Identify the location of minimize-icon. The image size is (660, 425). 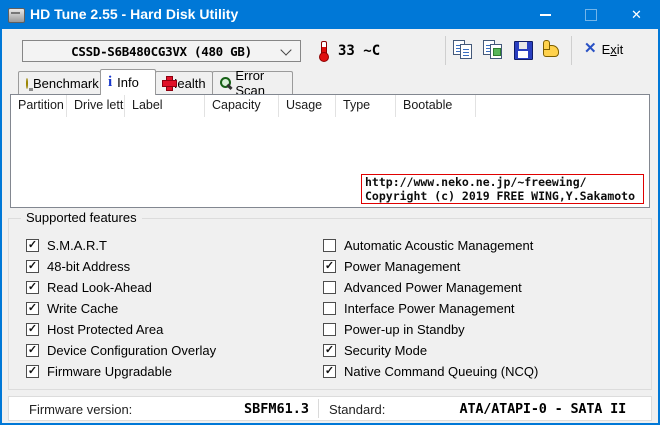
(545, 14).